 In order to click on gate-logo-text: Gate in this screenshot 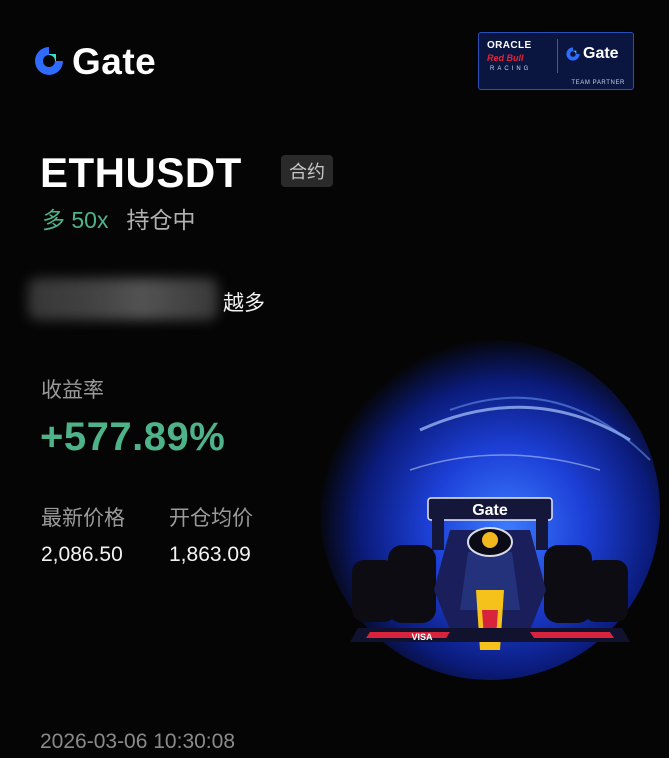, I will do `click(114, 61)`.